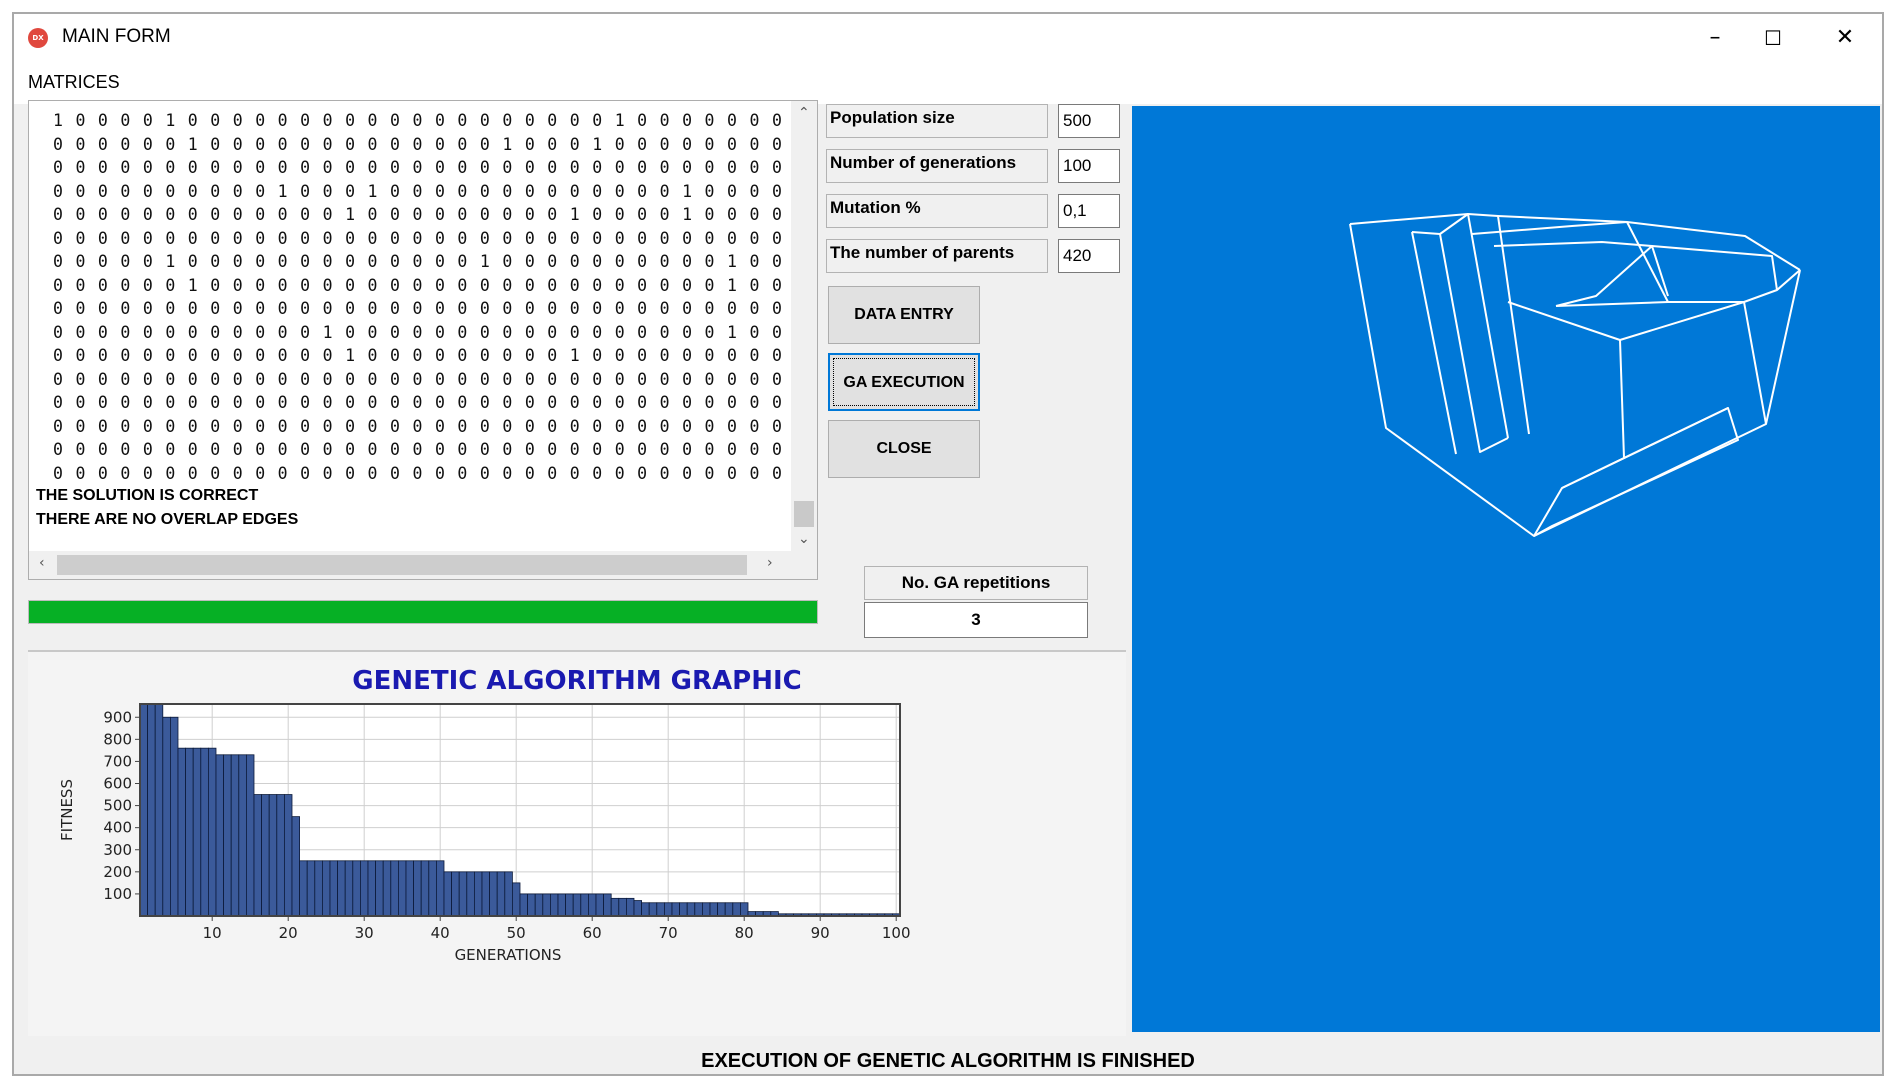  What do you see at coordinates (402, 565) in the screenshot?
I see `horizontal-scroll-thumb` at bounding box center [402, 565].